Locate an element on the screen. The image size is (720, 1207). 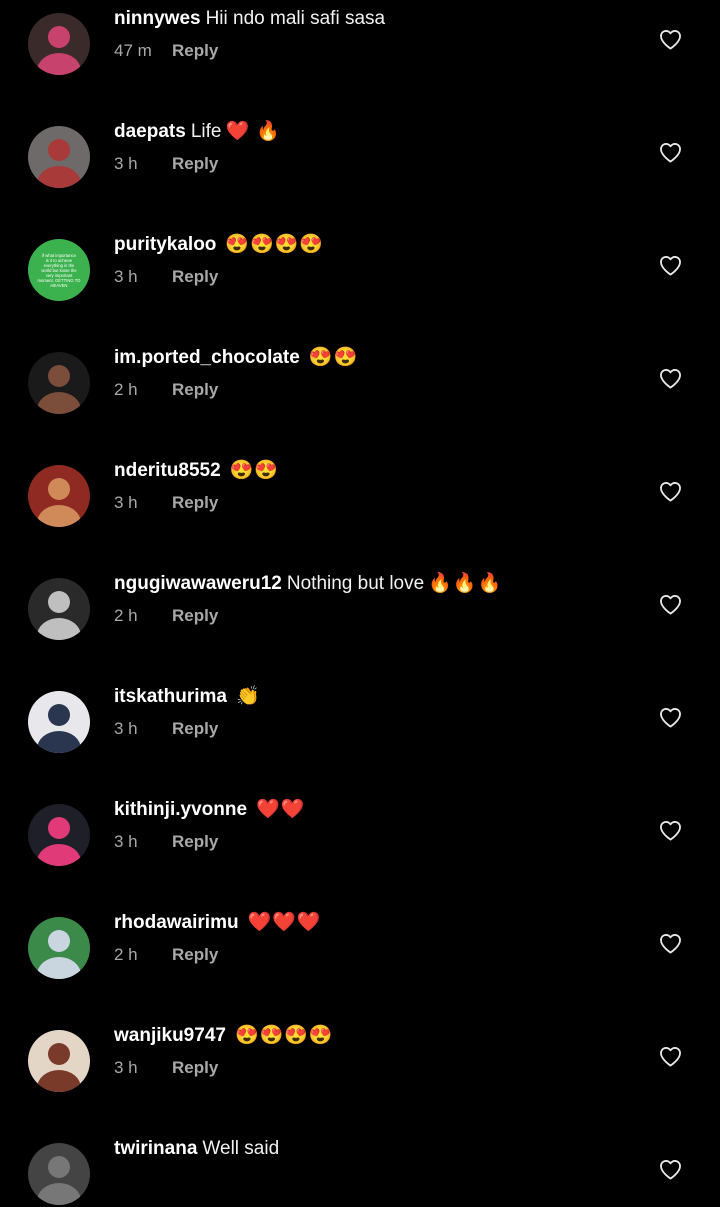
username: puritykaloo is located at coordinates (165, 244).